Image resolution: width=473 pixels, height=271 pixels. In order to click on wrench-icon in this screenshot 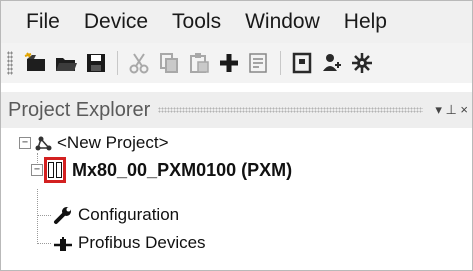, I will do `click(63, 215)`.